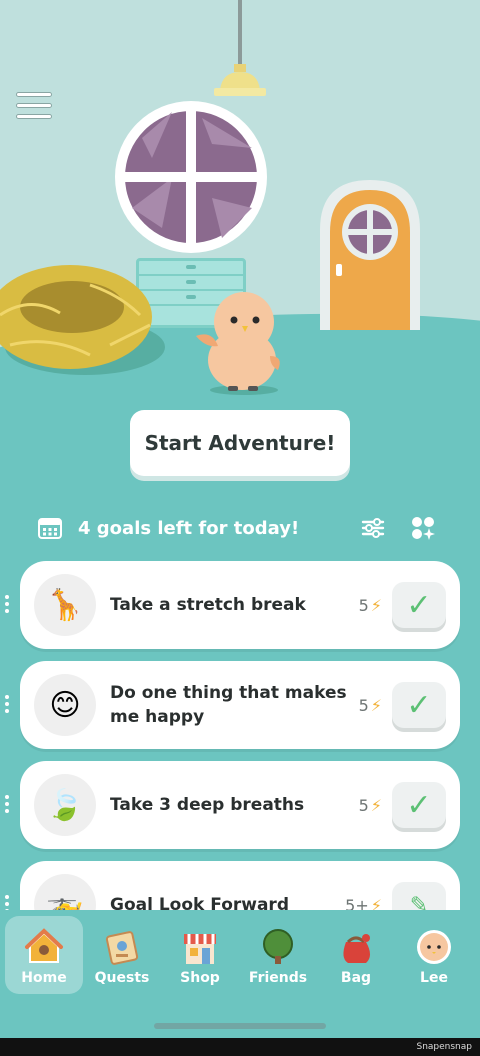 The height and width of the screenshot is (1056, 480). Describe the element at coordinates (240, 443) in the screenshot. I see `start-adventure-button: Start Adventure!` at that location.